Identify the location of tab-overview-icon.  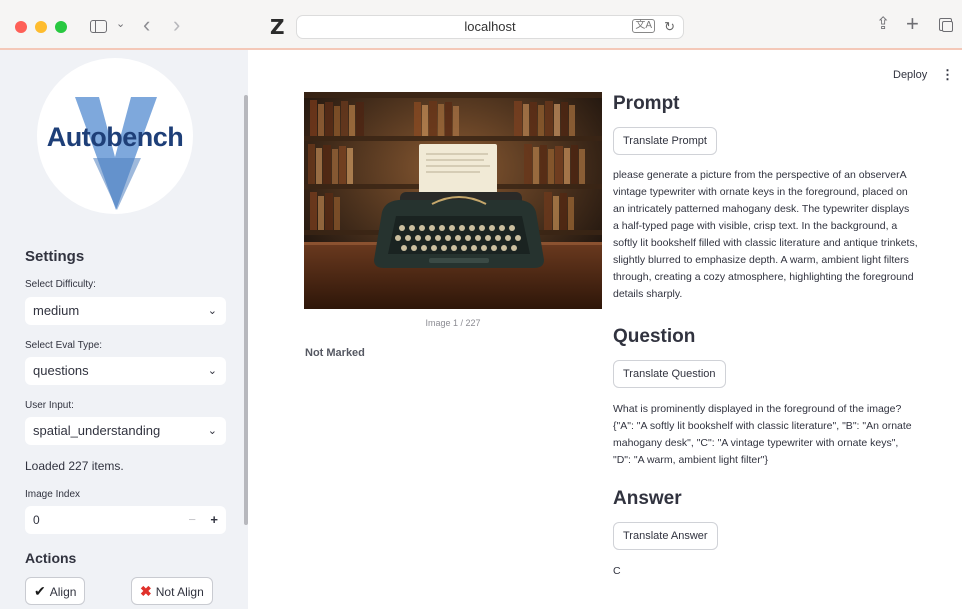
(946, 25).